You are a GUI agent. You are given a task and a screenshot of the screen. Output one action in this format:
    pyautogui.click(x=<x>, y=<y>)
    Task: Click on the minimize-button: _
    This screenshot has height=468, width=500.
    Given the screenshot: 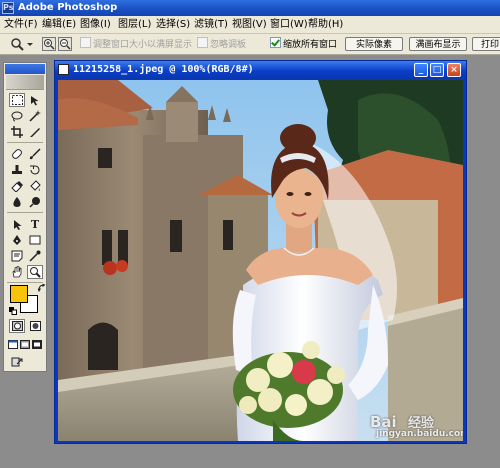 What is the action you would take?
    pyautogui.click(x=421, y=70)
    